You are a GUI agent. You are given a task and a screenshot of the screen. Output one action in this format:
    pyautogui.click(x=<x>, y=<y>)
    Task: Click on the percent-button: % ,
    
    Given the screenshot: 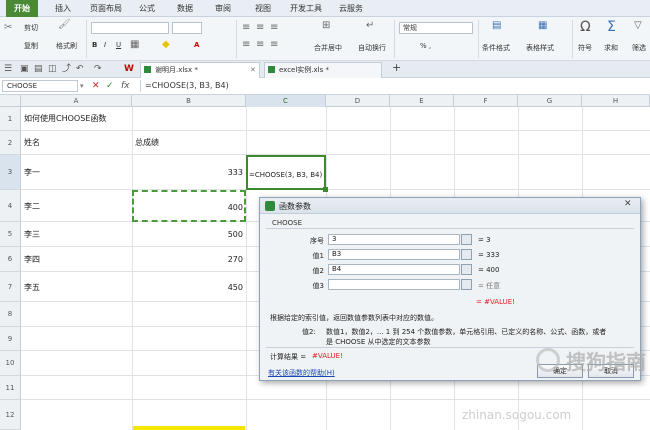 What is the action you would take?
    pyautogui.click(x=425, y=46)
    